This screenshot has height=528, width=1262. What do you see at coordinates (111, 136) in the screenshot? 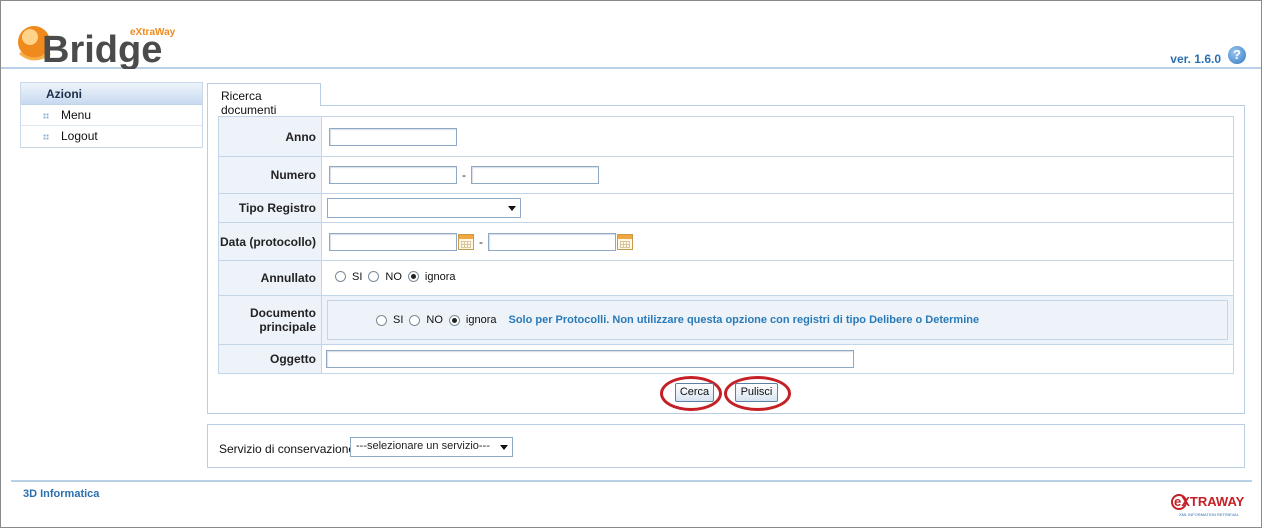
I see `sidebar-item-logout: Logout` at bounding box center [111, 136].